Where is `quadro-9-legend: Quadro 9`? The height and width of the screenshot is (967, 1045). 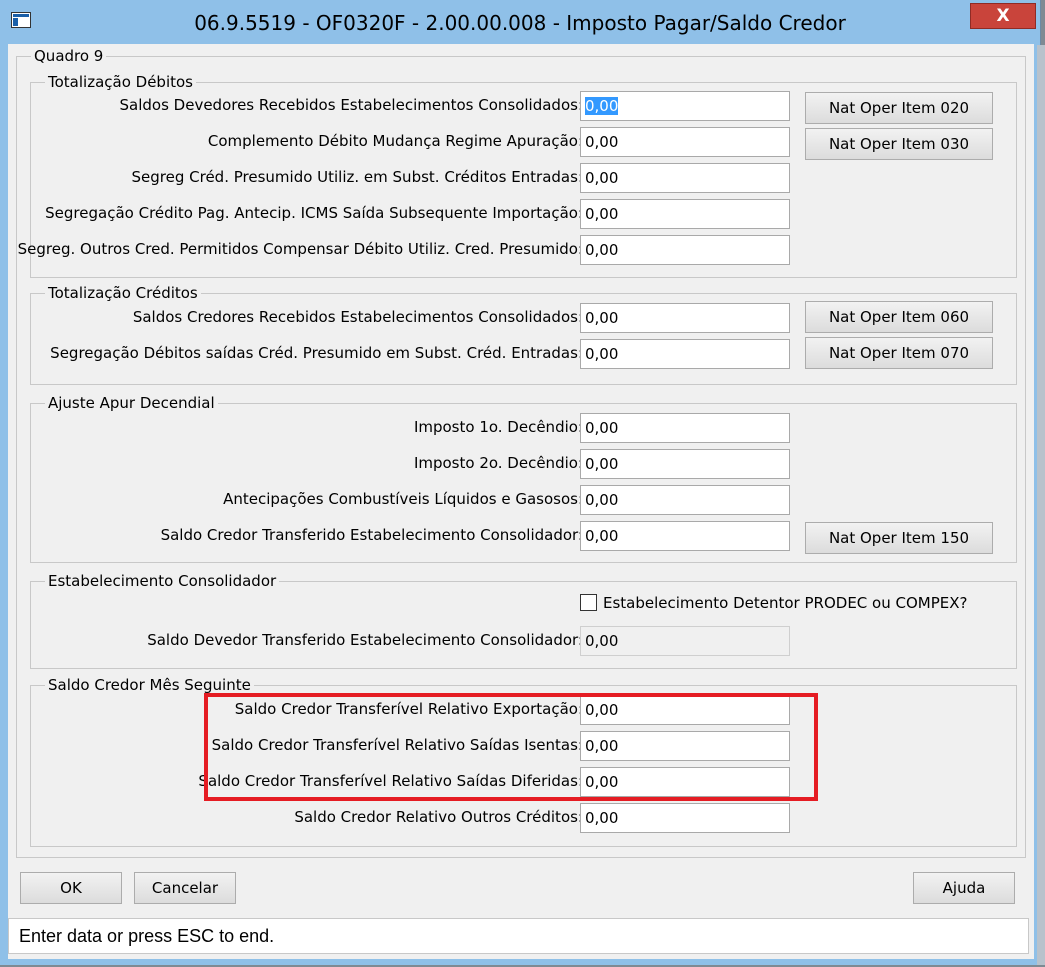 quadro-9-legend: Quadro 9 is located at coordinates (69, 56).